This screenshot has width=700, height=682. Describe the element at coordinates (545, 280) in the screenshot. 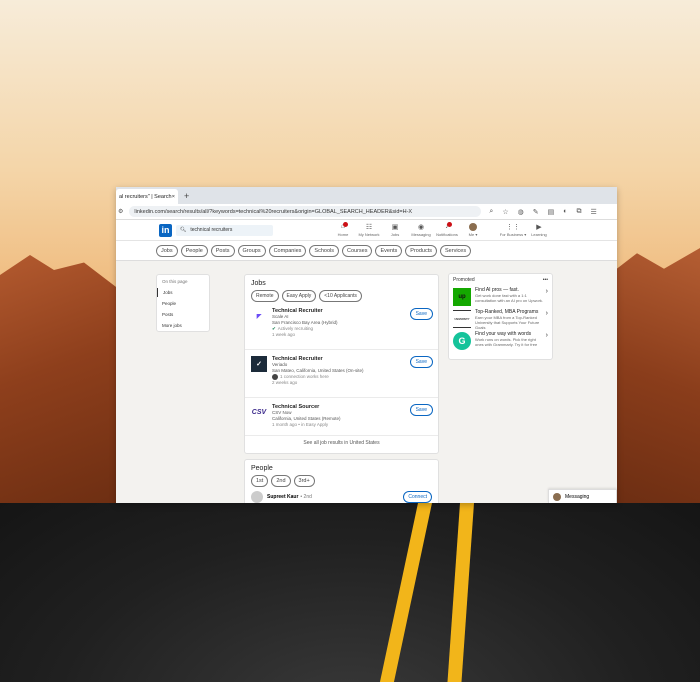

I see `more-icon: •••` at that location.